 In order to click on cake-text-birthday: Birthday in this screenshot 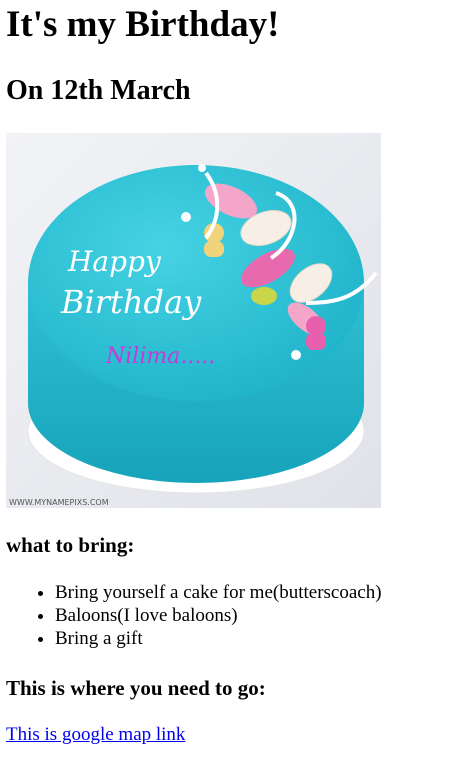, I will do `click(131, 302)`.